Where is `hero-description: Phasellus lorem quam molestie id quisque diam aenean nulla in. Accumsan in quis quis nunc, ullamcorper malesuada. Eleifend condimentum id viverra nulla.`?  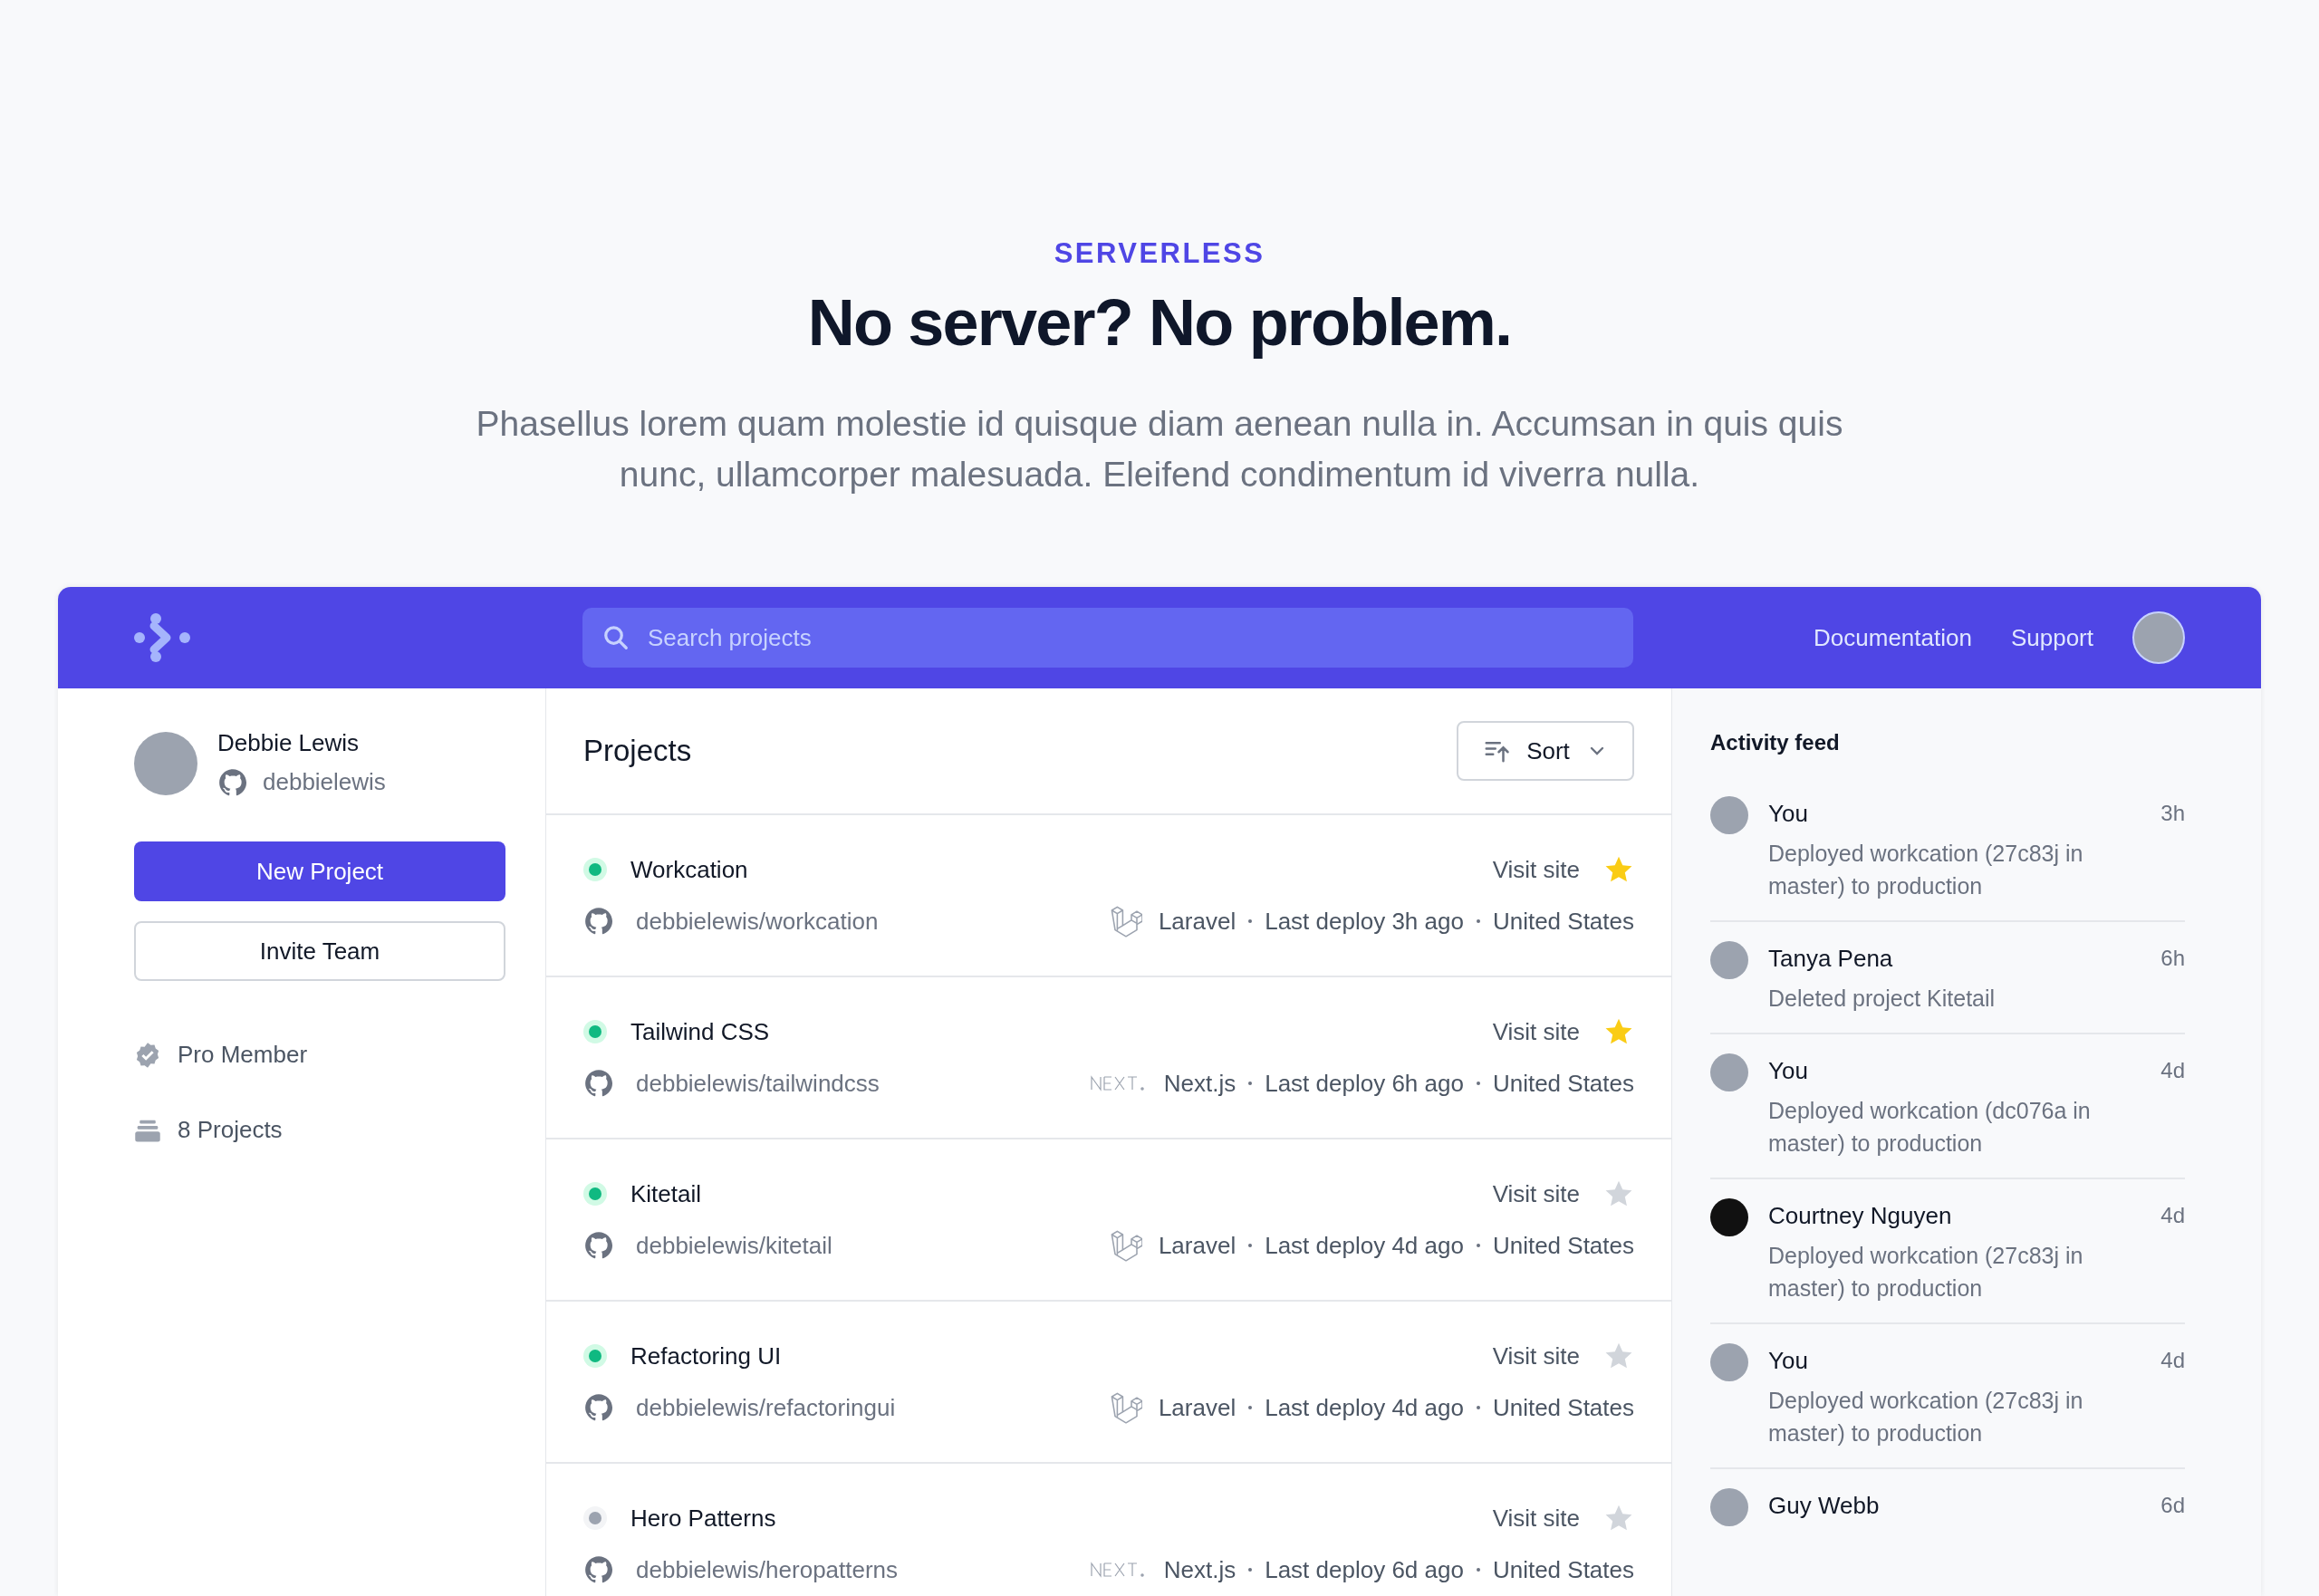 hero-description: Phasellus lorem quam molestie id quisque diam aenean nulla in. Accumsan in quis quis nunc, ullamcorper malesuada. Eleifend condimentum id viverra nulla. is located at coordinates (1159, 449).